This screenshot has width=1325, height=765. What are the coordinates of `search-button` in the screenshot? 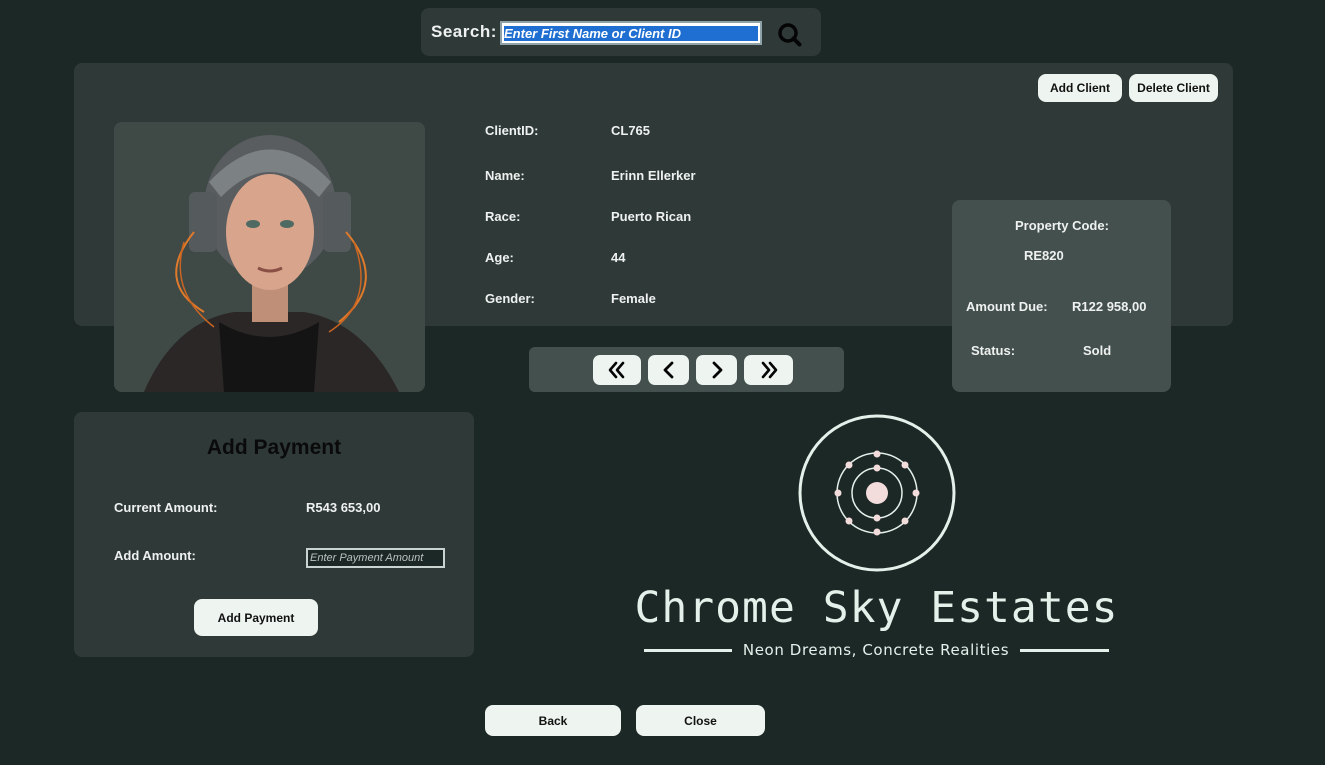 It's located at (790, 35).